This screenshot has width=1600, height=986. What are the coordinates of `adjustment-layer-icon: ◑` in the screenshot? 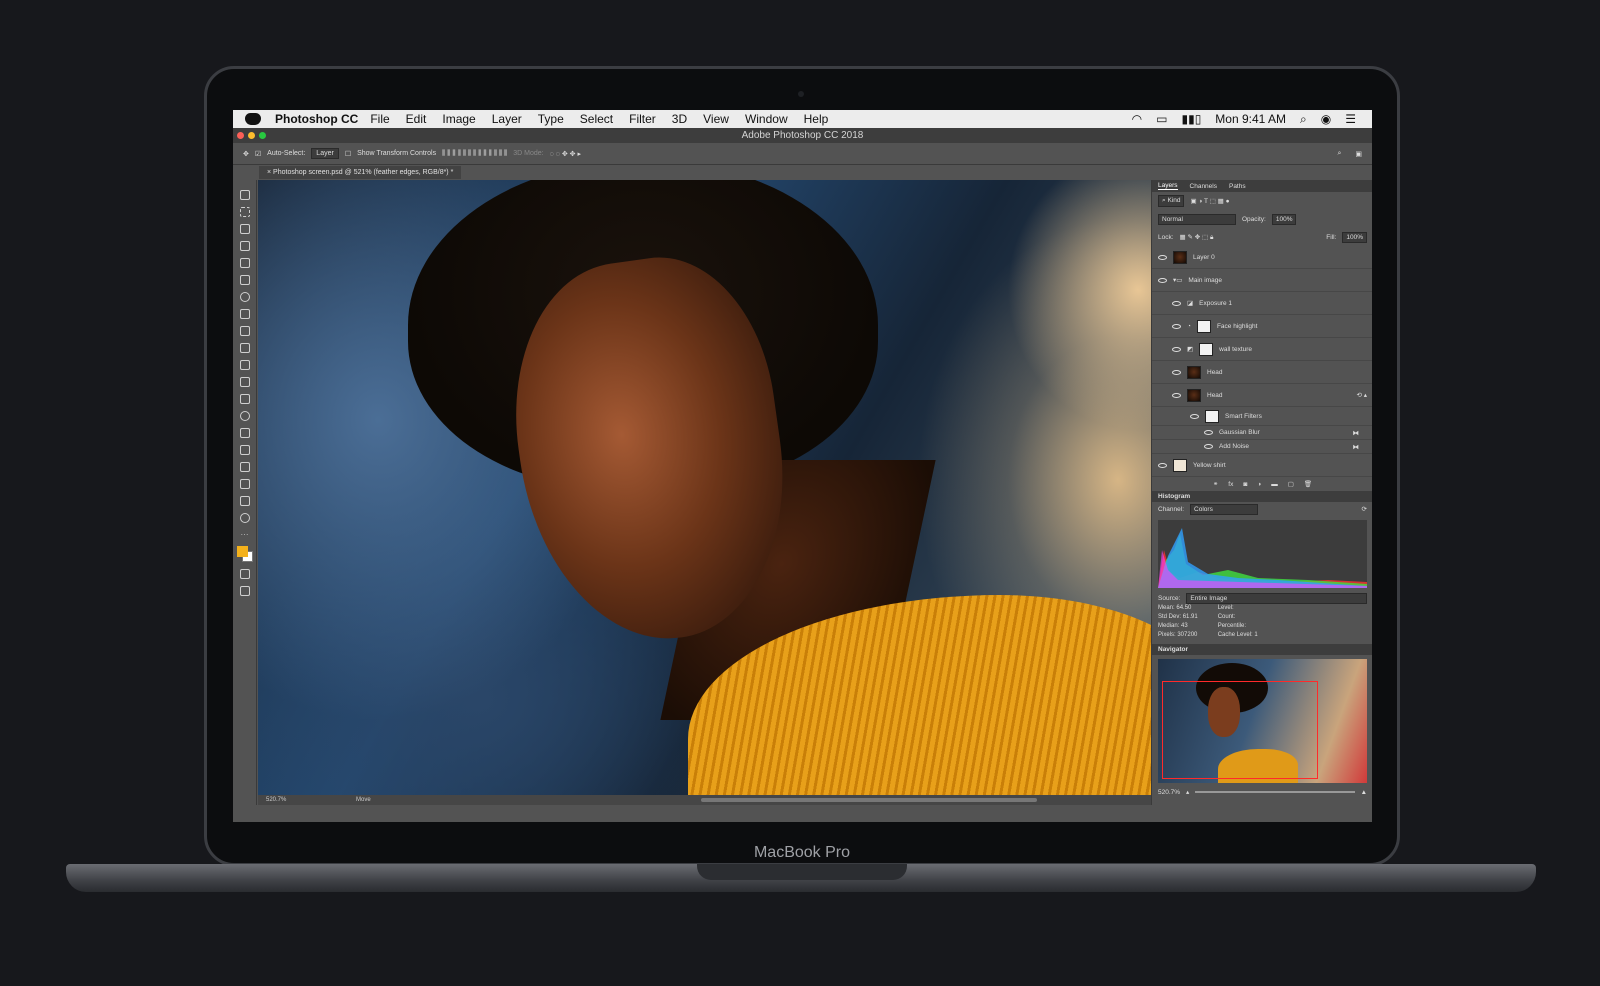 It's located at (1259, 484).